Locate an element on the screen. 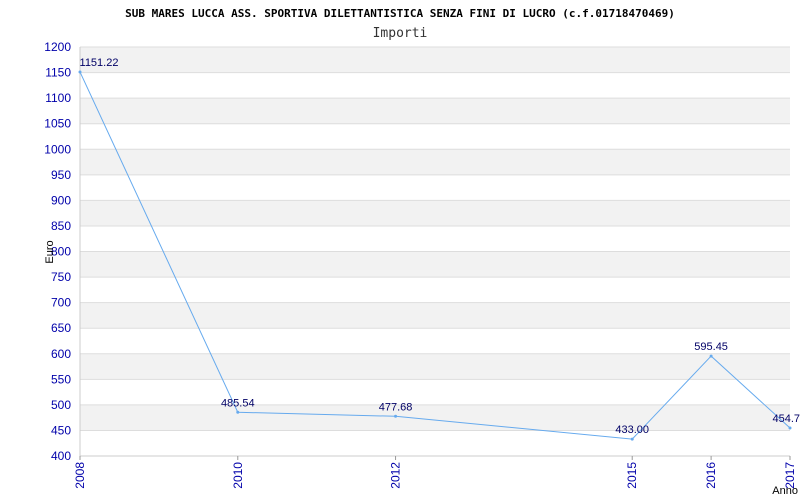  y-tick-label: 500 is located at coordinates (61, 405).